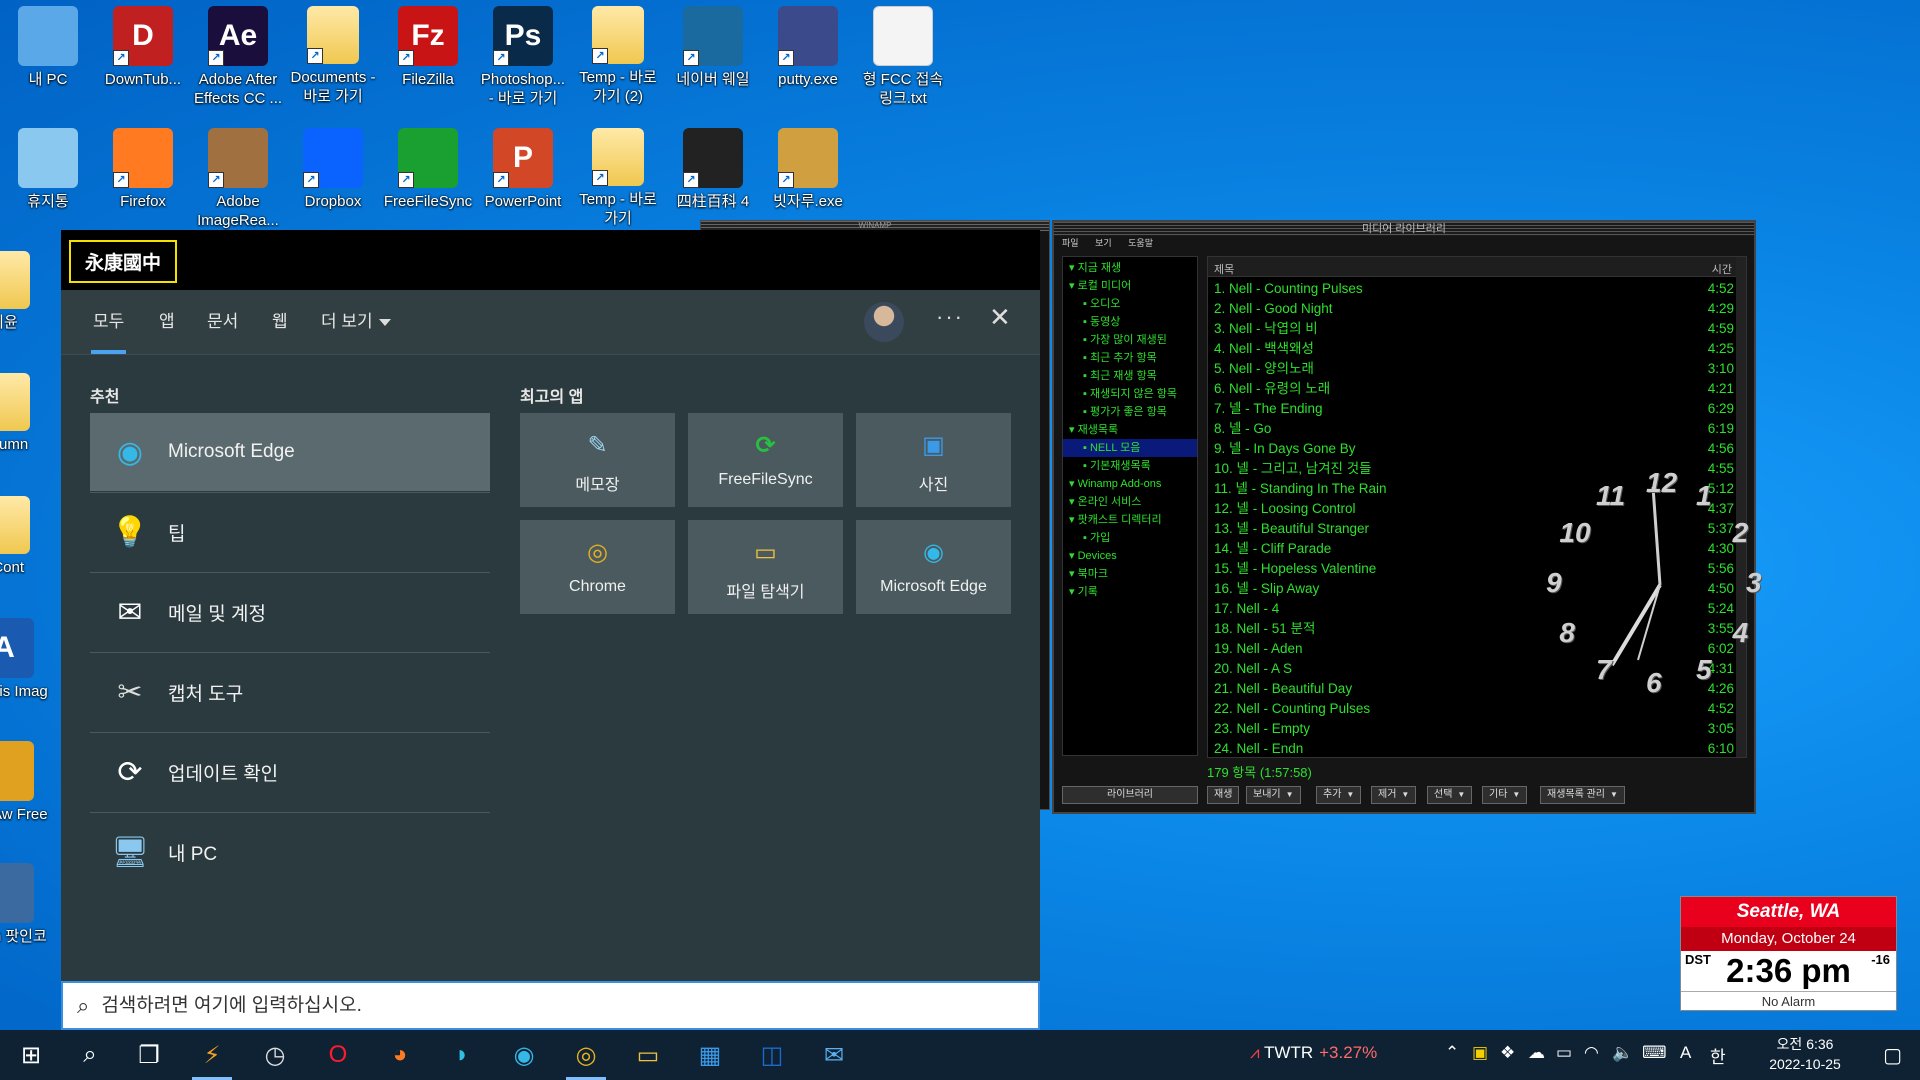 Image resolution: width=1920 pixels, height=1080 pixels. What do you see at coordinates (1805, 1054) in the screenshot?
I see `taskbar-clock: 오전 6:36 2022-10-25` at bounding box center [1805, 1054].